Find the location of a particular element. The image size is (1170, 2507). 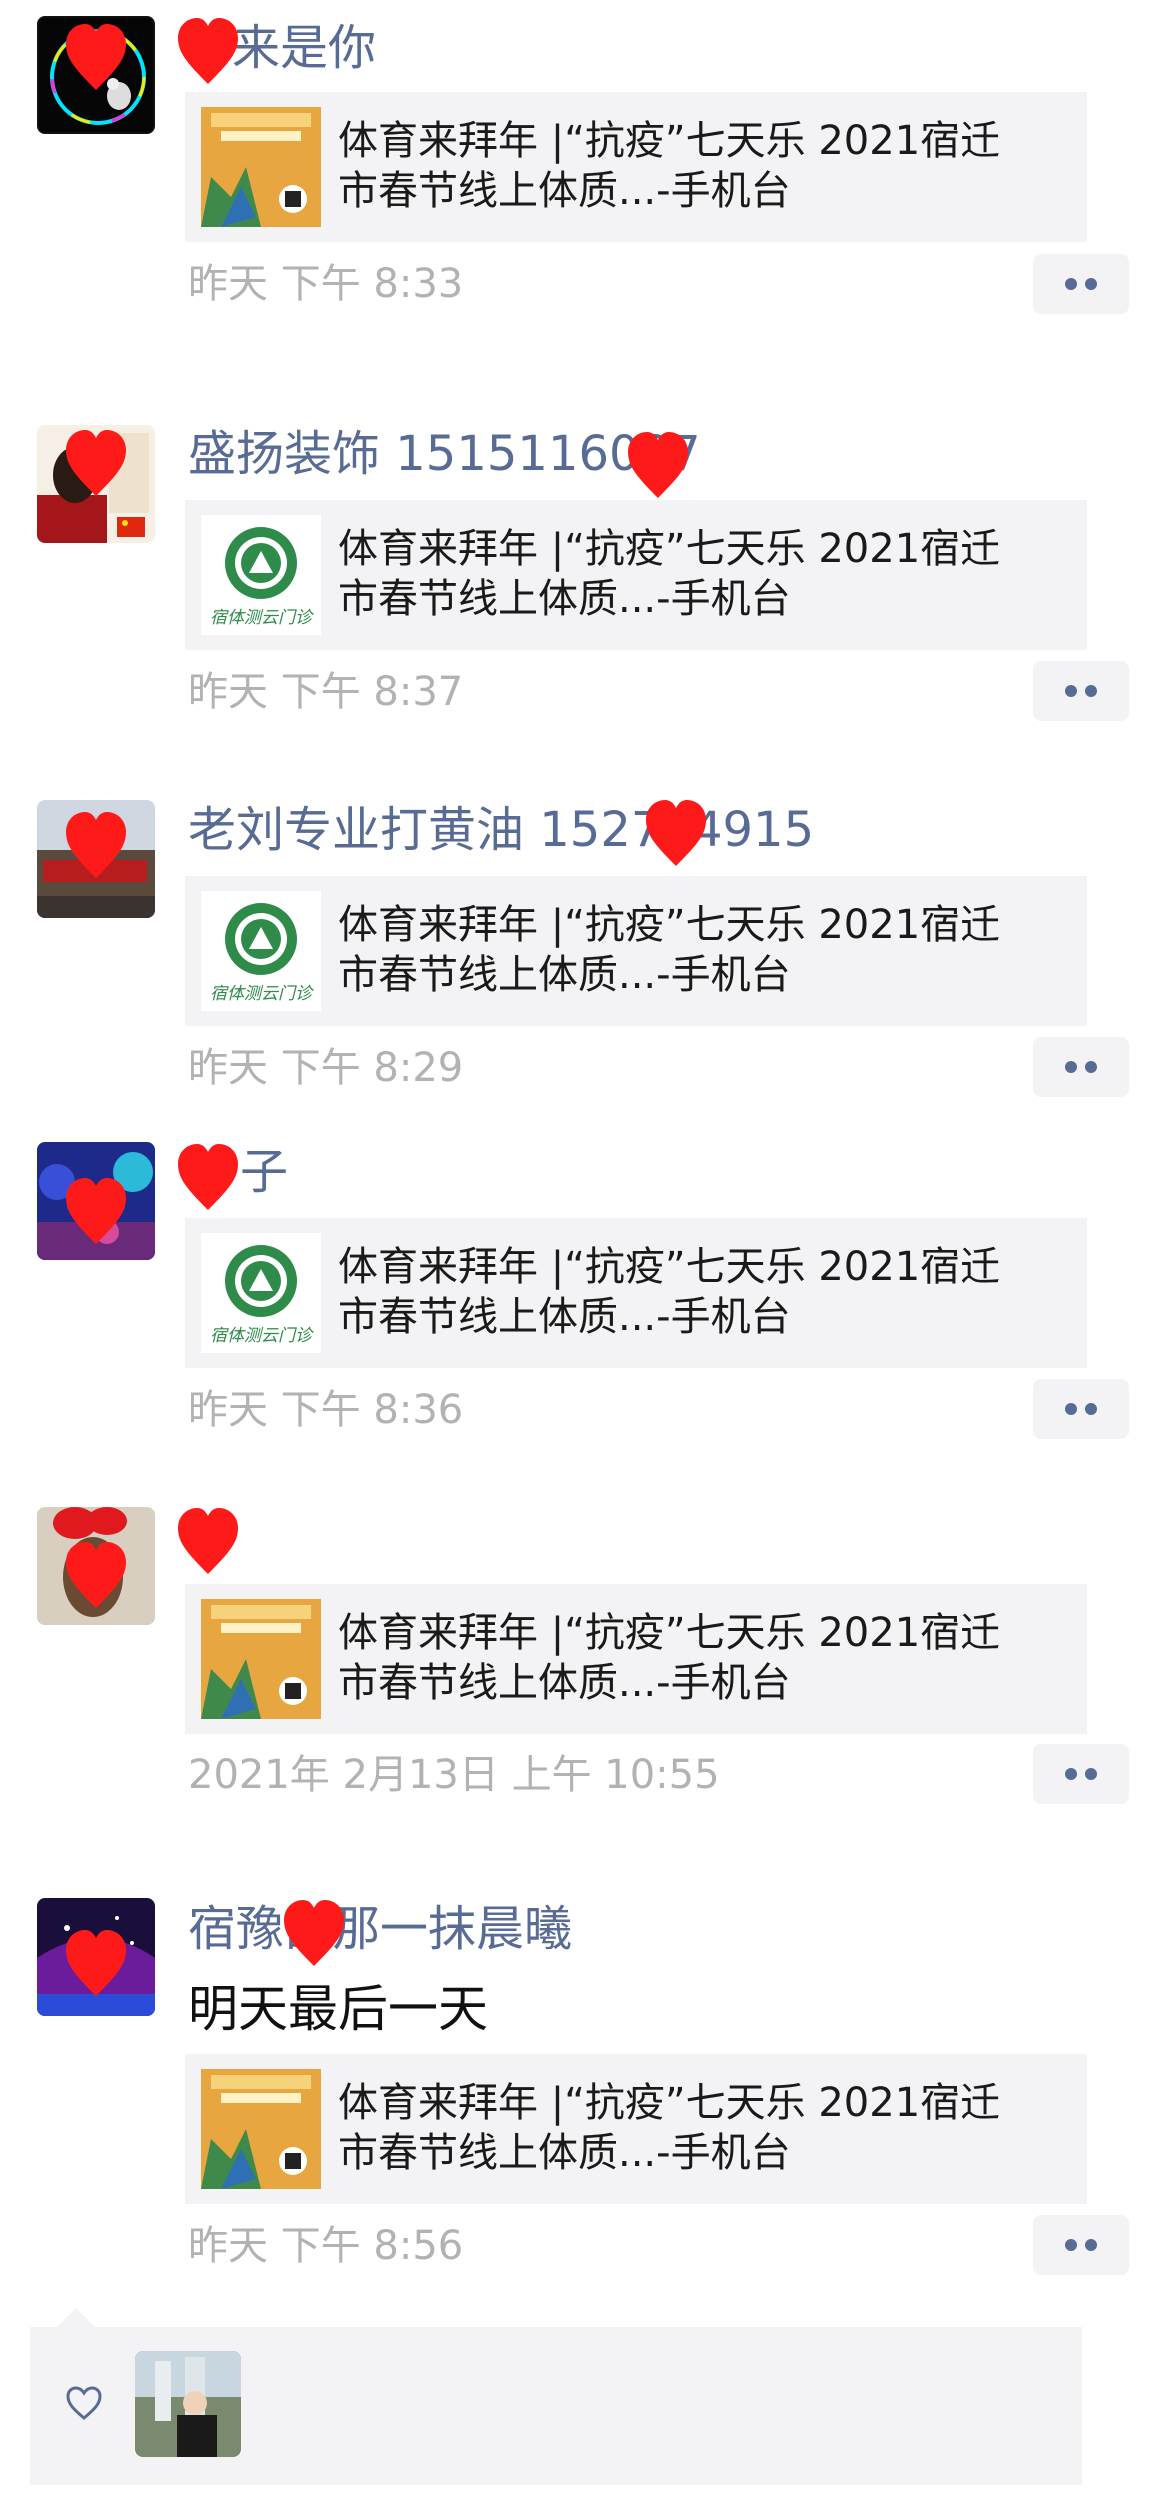

post-time: 昨天 下午 8:37 is located at coordinates (326, 692).